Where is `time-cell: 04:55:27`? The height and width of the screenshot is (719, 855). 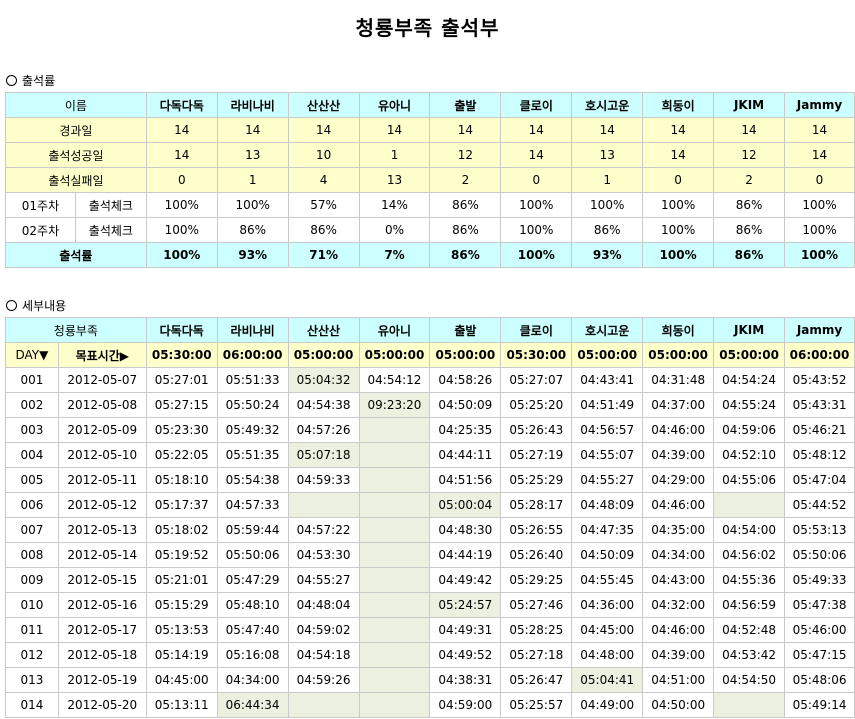 time-cell: 04:55:27 is located at coordinates (323, 580).